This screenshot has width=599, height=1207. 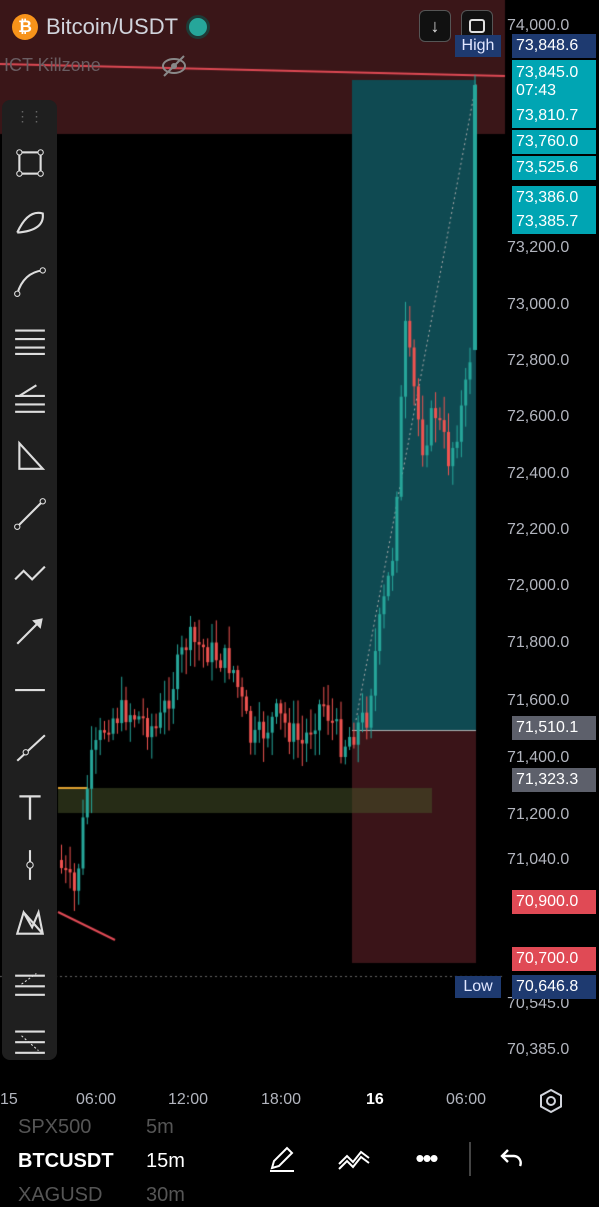 I want to click on price-tag: 73,810.7, so click(x=554, y=116).